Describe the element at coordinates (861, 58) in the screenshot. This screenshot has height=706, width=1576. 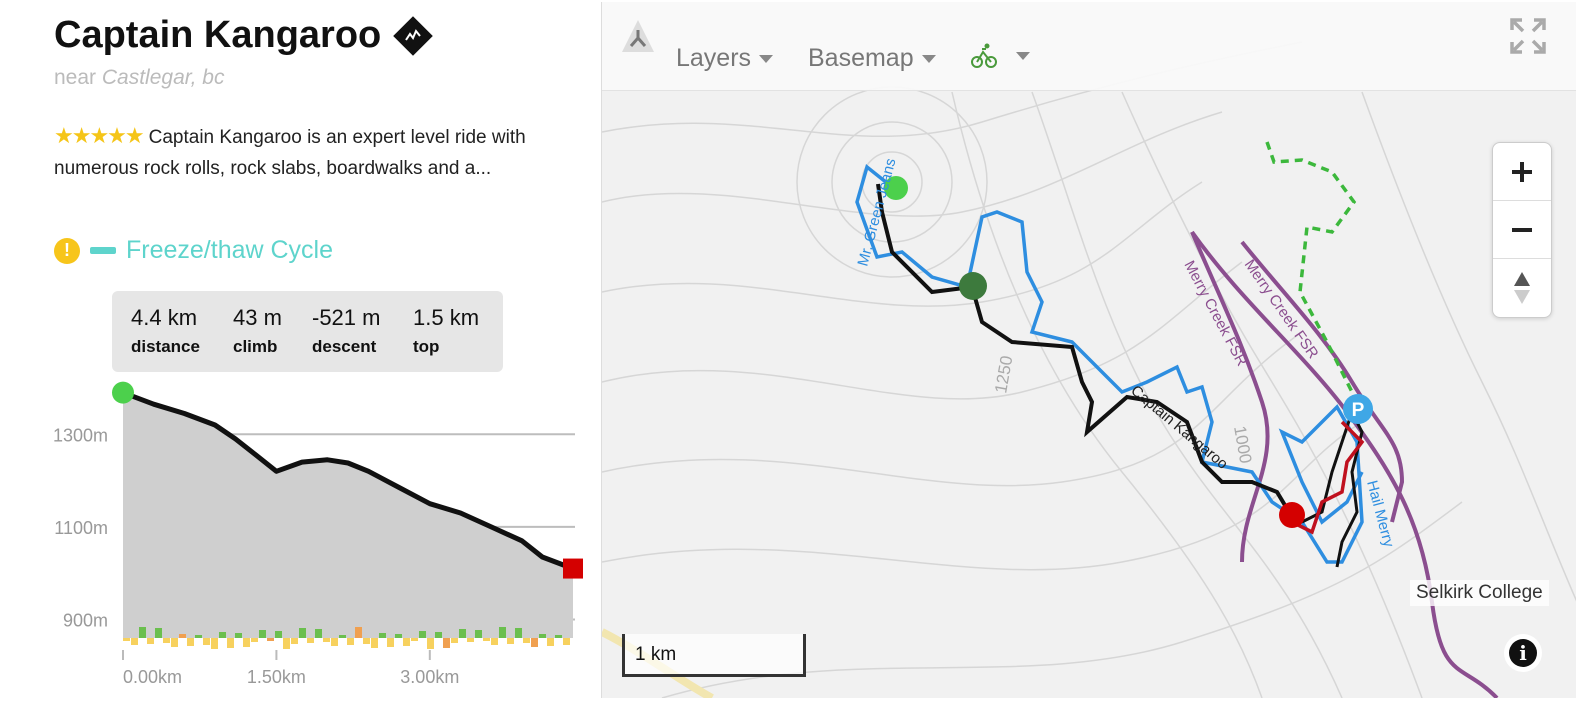
I see `basemap-label: Basemap` at that location.